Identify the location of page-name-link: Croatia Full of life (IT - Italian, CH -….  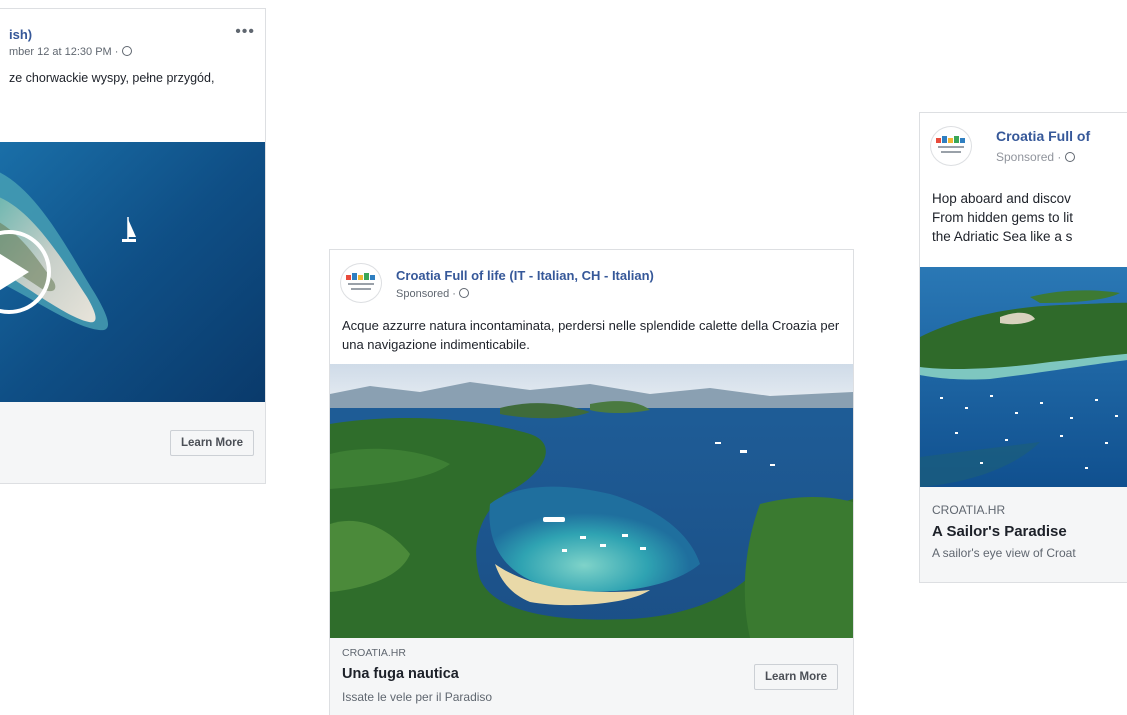
(525, 275).